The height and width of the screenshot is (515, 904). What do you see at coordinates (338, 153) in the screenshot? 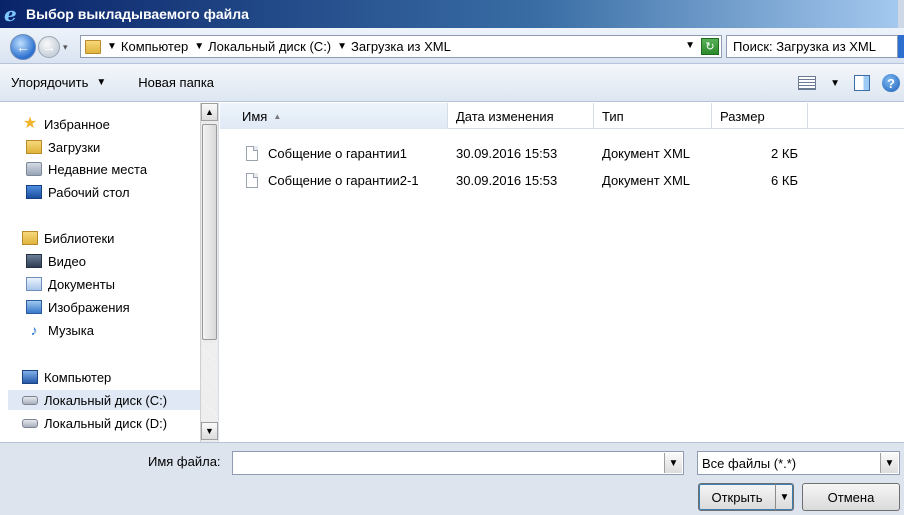
I see `file-name: Собщение о гарантии1` at bounding box center [338, 153].